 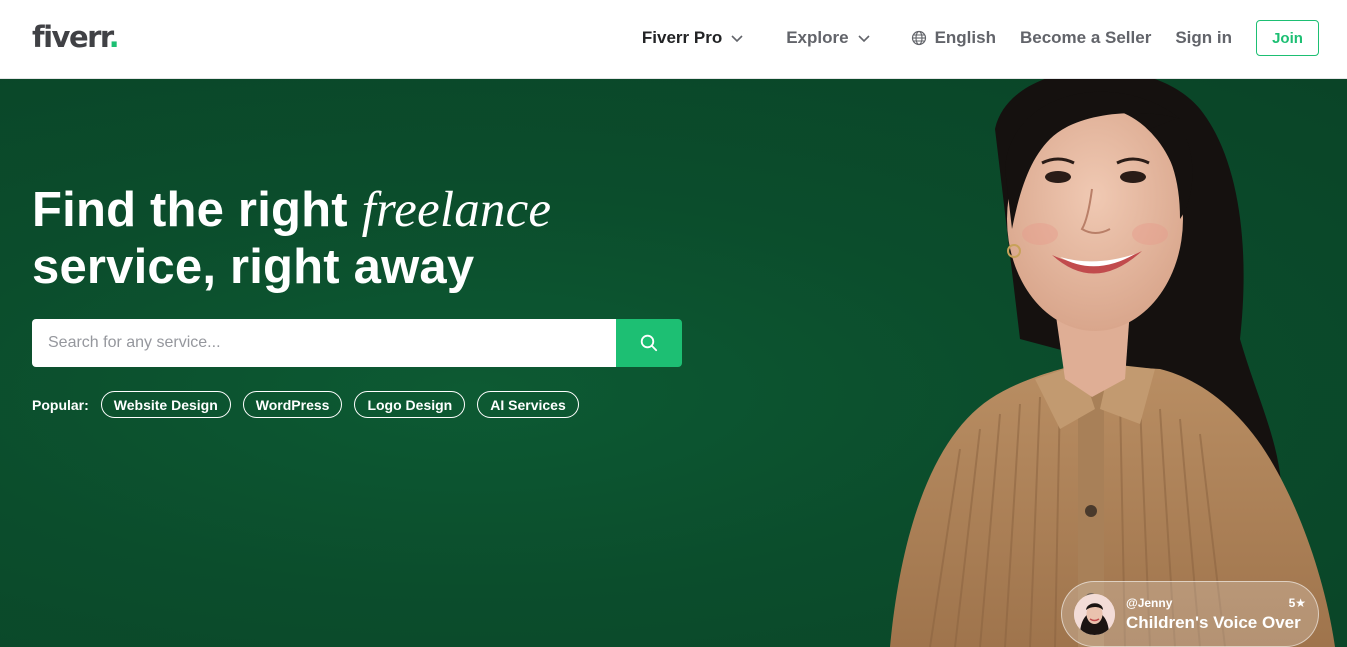 What do you see at coordinates (1213, 622) in the screenshot?
I see `seller-service: Children's Voice Over` at bounding box center [1213, 622].